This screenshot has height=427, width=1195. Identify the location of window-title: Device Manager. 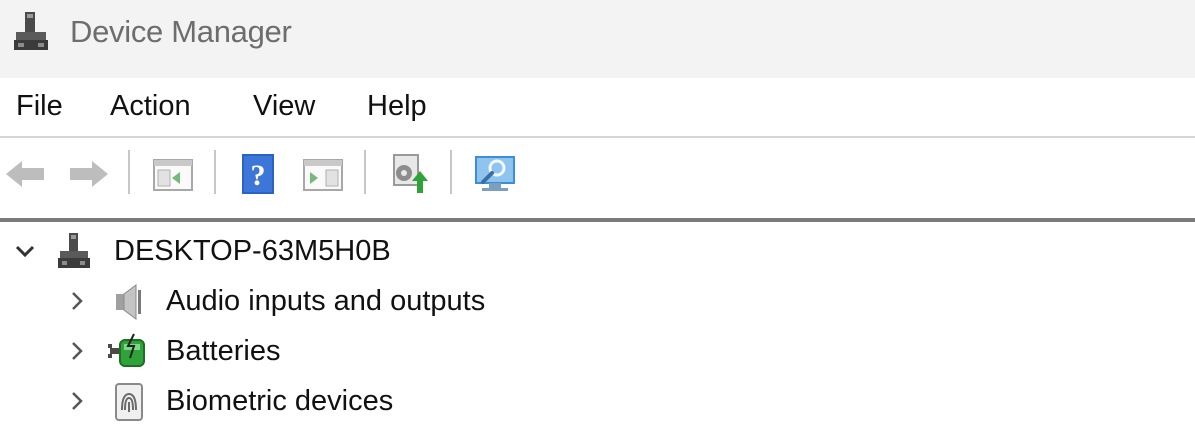
(181, 31).